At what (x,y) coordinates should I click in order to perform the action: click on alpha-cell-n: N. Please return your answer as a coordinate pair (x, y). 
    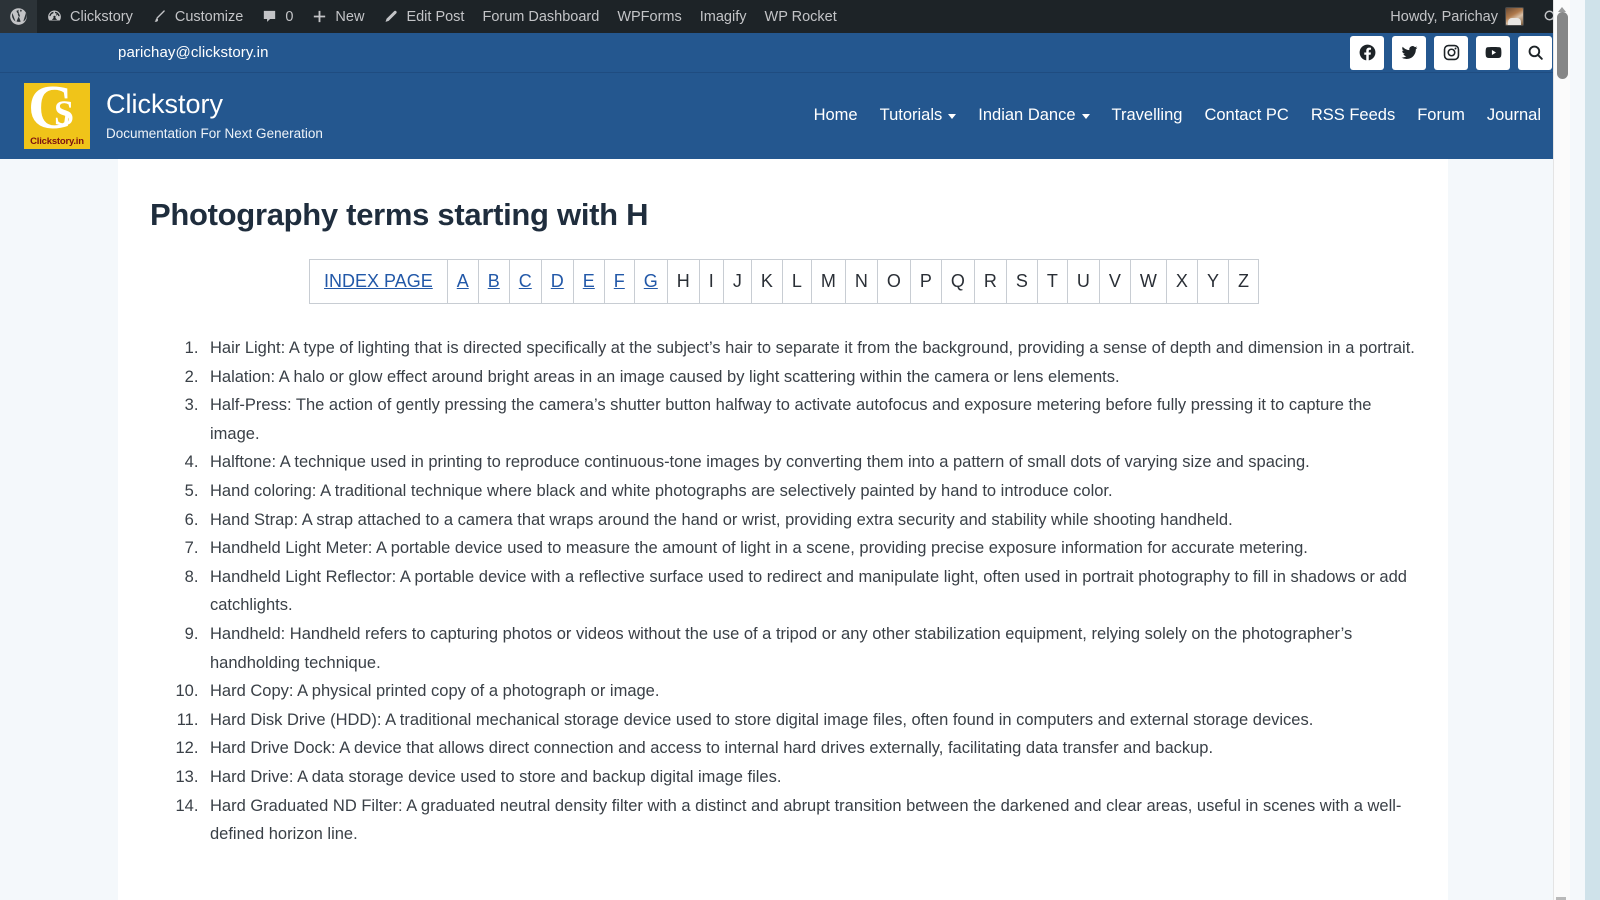
    Looking at the image, I should click on (861, 281).